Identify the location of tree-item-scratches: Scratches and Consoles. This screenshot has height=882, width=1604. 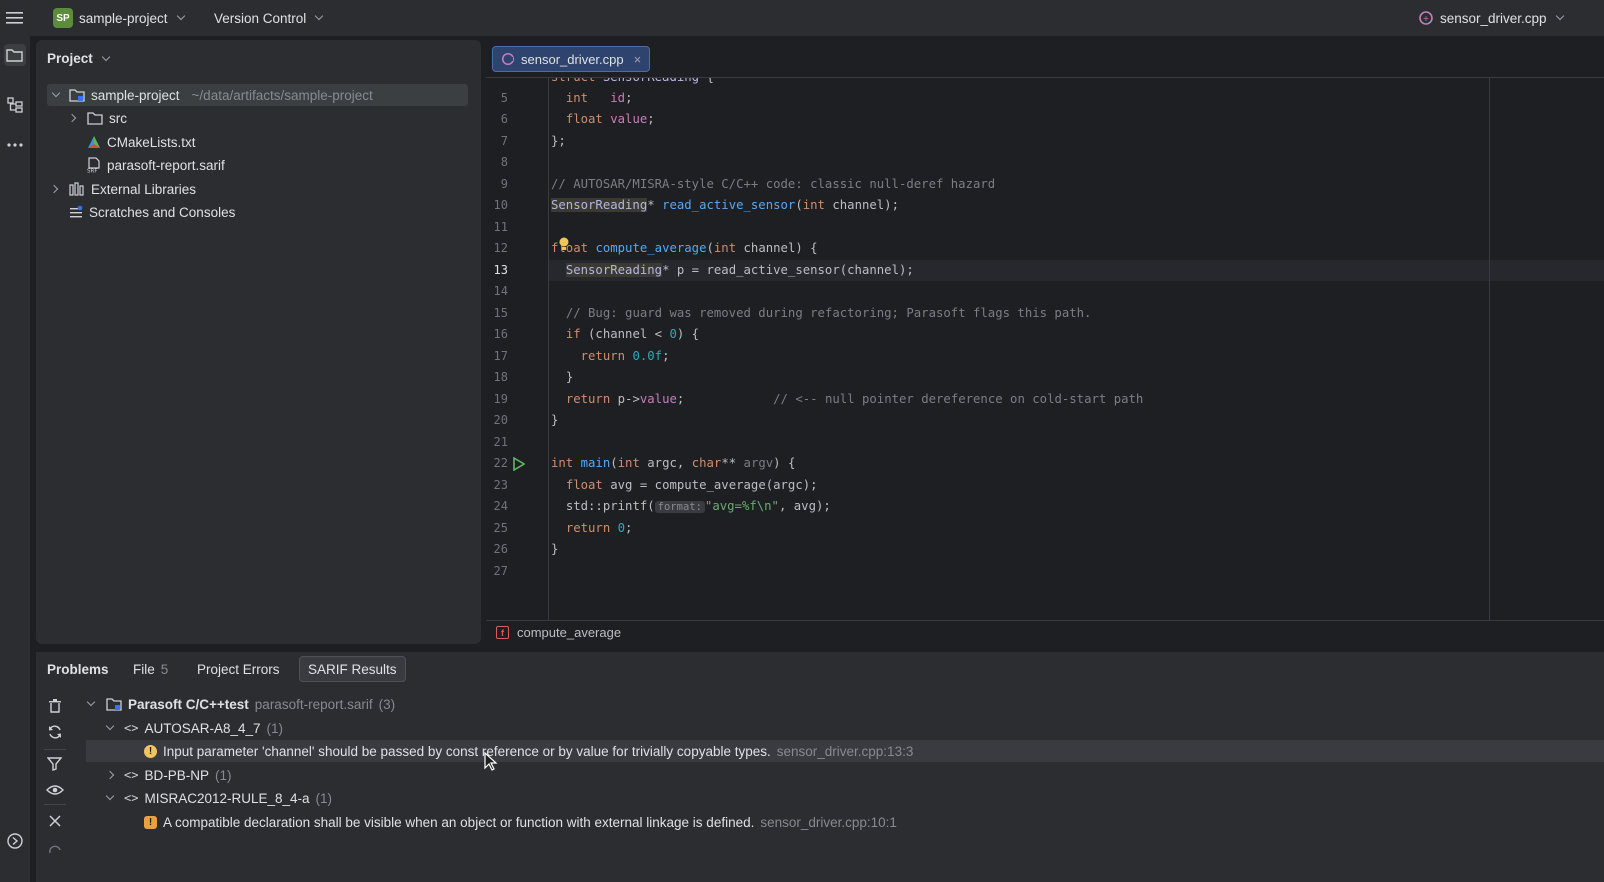
(152, 212).